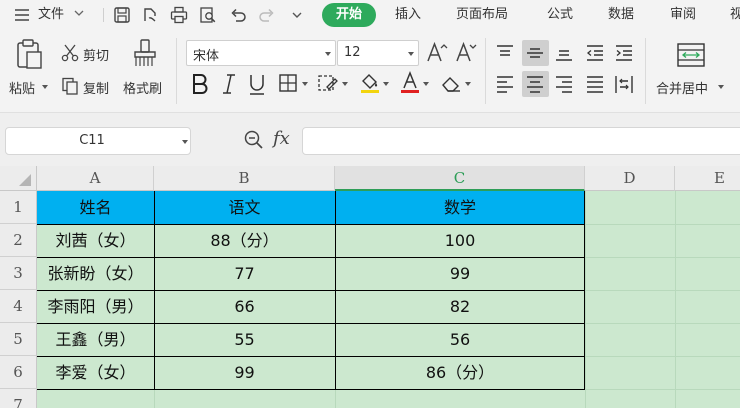  What do you see at coordinates (244, 372) in the screenshot?
I see `cell-b6: 99` at bounding box center [244, 372].